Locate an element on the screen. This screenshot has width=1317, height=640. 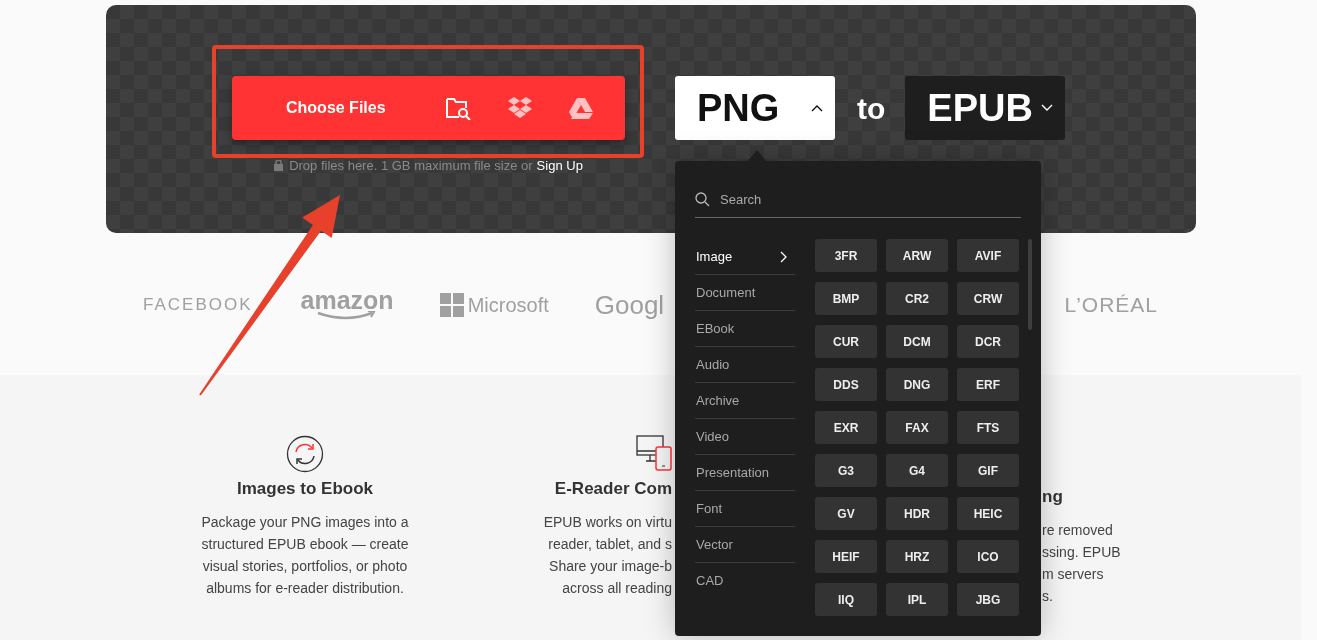
format-option: BMP is located at coordinates (846, 298).